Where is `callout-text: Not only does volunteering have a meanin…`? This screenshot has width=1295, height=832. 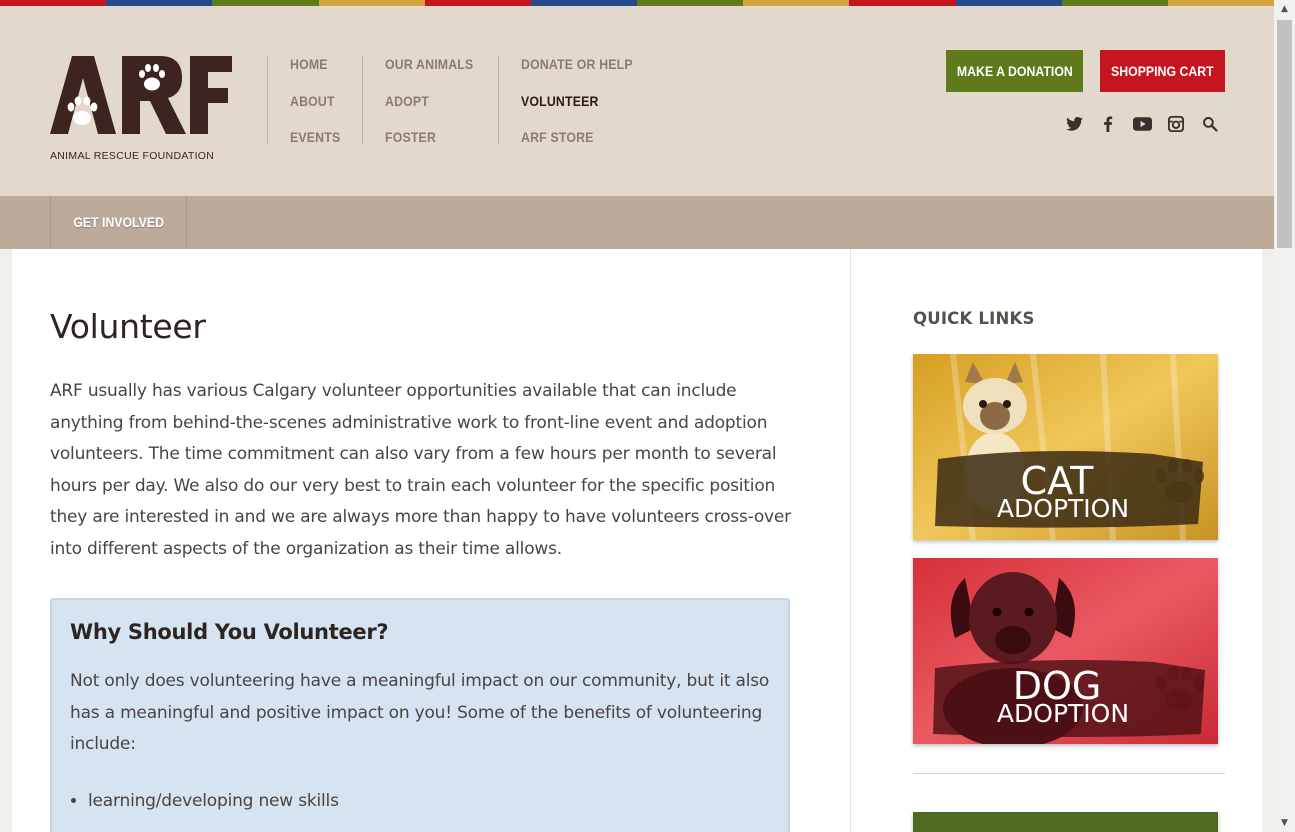
callout-text: Not only does volunteering have a meanin… is located at coordinates (420, 713).